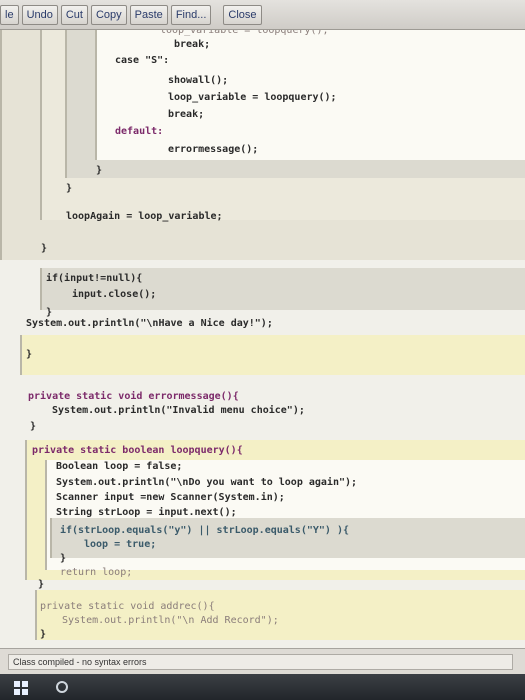 The image size is (525, 700). What do you see at coordinates (74, 14) in the screenshot?
I see `cut-button: Cut` at bounding box center [74, 14].